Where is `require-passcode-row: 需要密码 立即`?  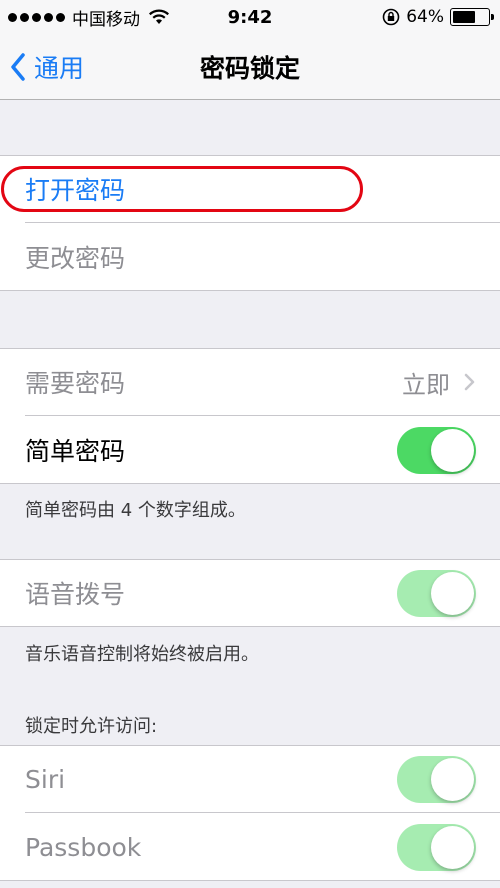
require-passcode-row: 需要密码 立即 is located at coordinates (250, 382).